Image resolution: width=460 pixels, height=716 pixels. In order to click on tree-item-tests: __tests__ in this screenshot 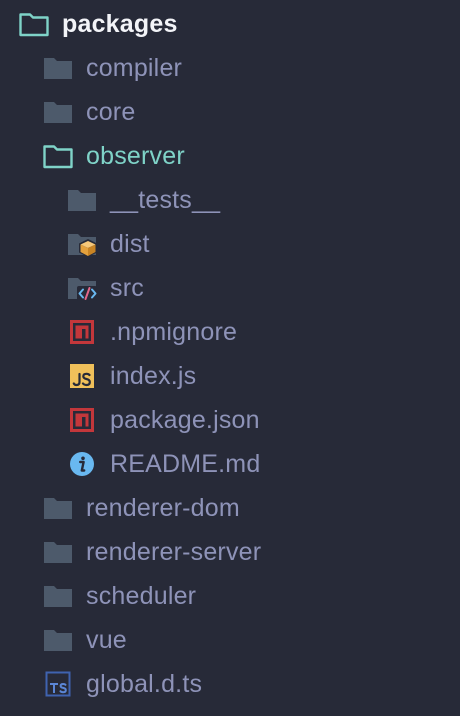, I will do `click(230, 200)`.